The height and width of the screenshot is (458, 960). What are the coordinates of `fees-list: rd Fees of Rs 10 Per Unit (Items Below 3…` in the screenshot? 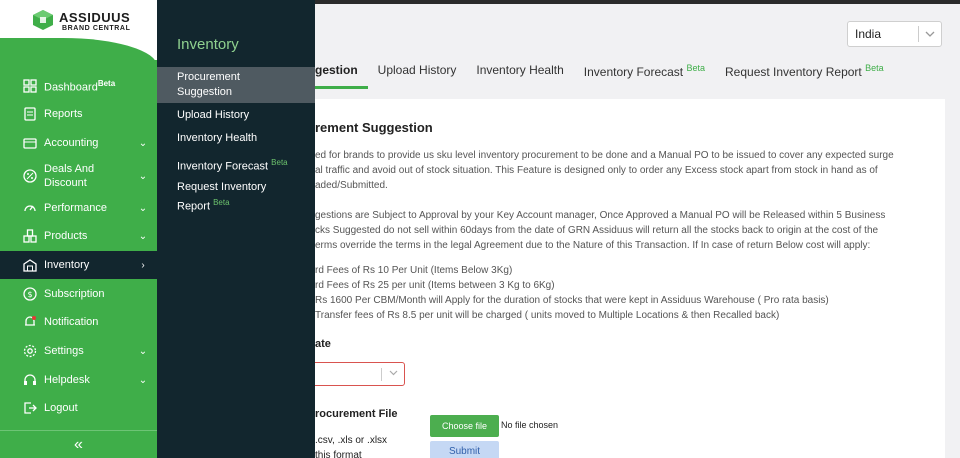 It's located at (572, 293).